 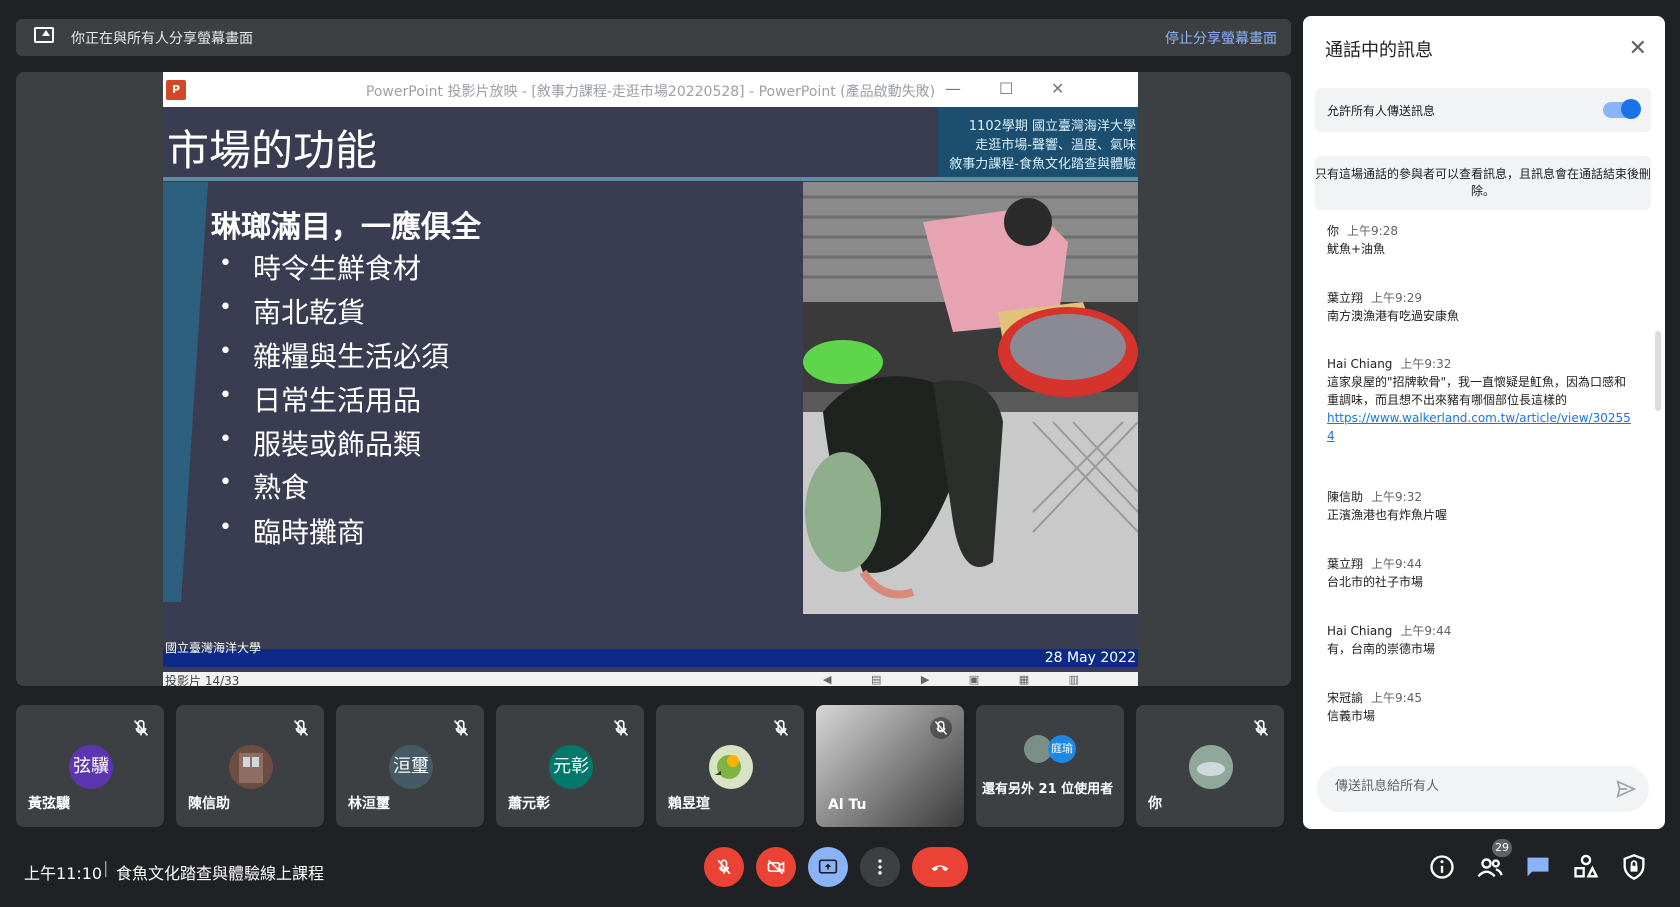 I want to click on message-text: 魷魚+油魚, so click(x=1356, y=249).